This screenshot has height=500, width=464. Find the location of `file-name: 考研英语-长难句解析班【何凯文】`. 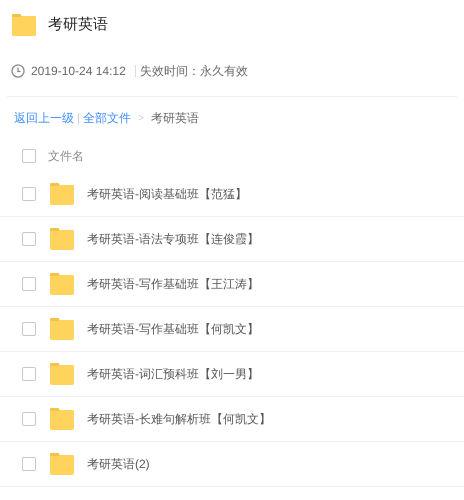

file-name: 考研英语-长难句解析班【何凯文】 is located at coordinates (179, 419).